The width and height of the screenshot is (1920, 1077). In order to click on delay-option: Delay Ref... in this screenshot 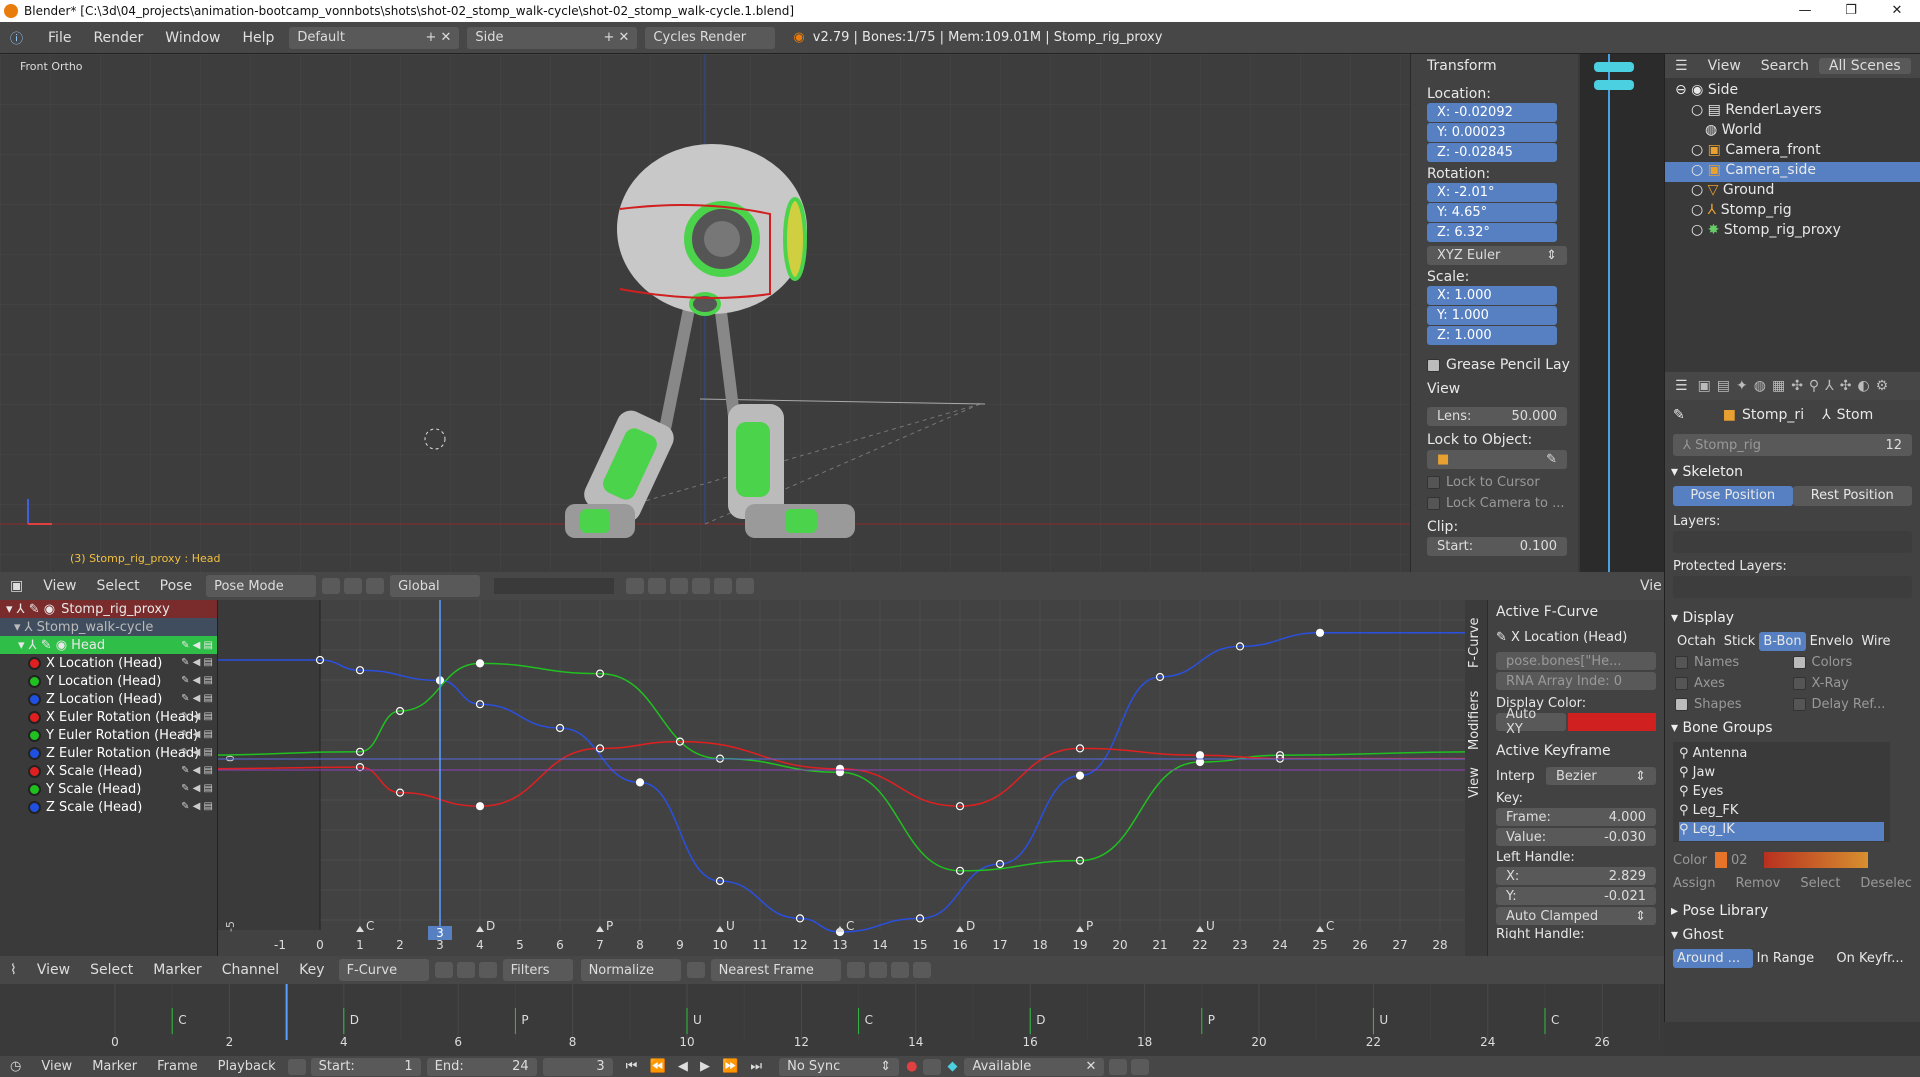, I will do `click(1851, 704)`.